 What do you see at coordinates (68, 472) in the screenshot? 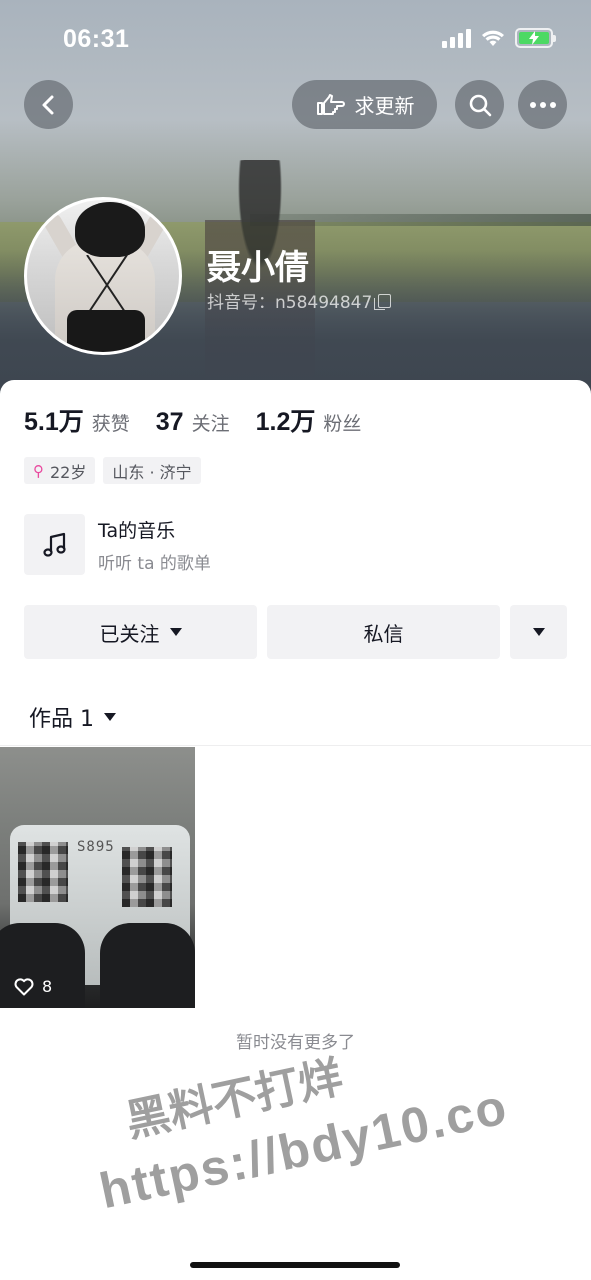
I see `age-text: 22岁` at bounding box center [68, 472].